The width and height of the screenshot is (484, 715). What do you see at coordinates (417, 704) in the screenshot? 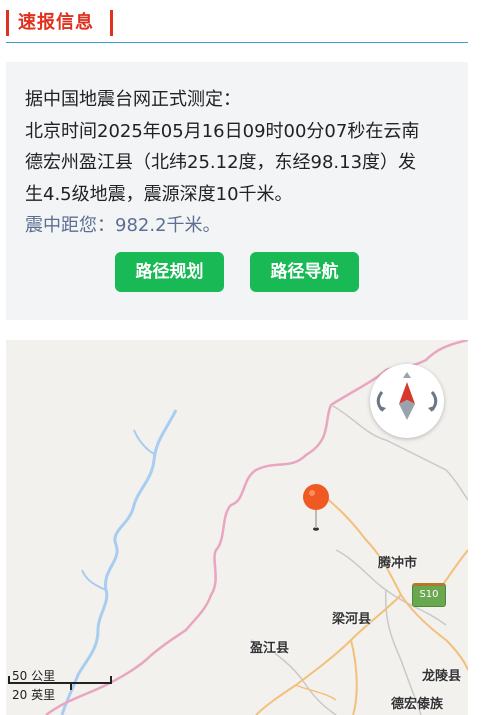
I see `map-label-dehong: 德宏傣族` at bounding box center [417, 704].